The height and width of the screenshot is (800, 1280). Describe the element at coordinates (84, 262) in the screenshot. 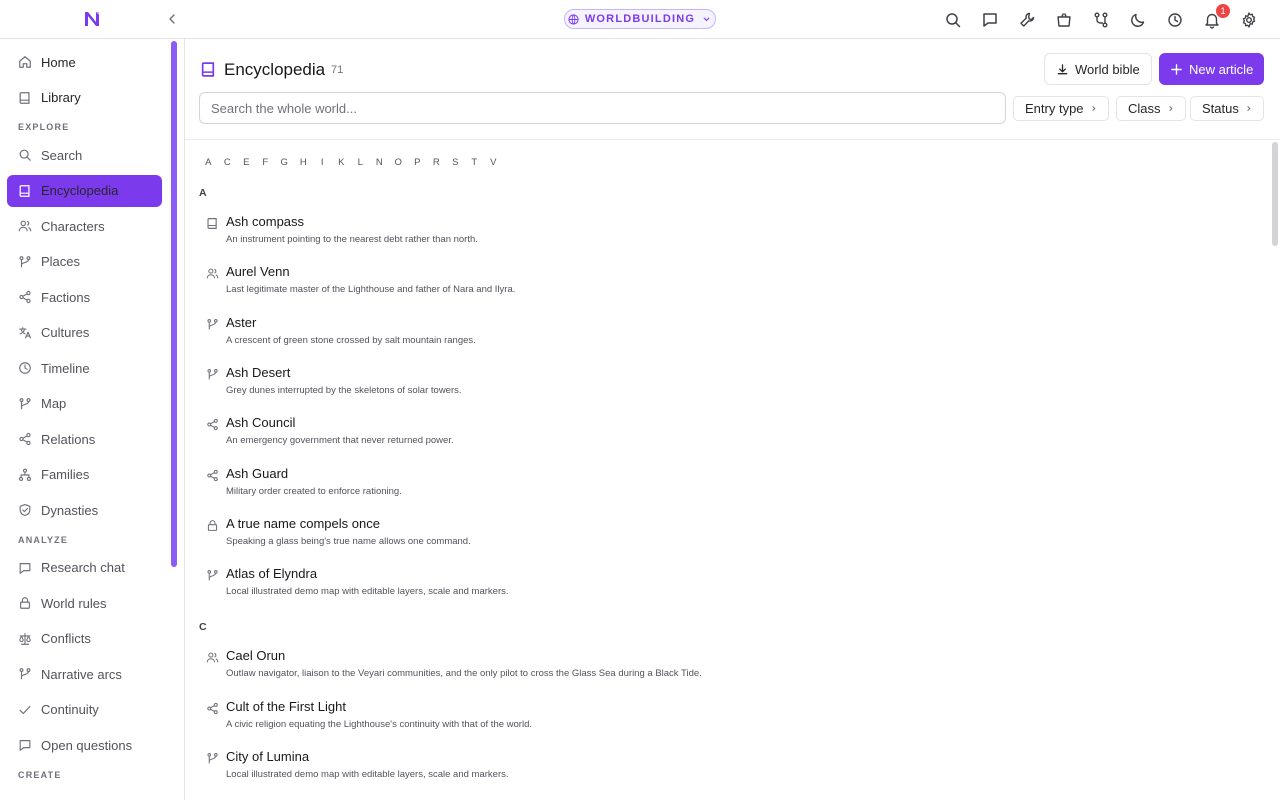

I see `sidebar-item-places: Places` at that location.